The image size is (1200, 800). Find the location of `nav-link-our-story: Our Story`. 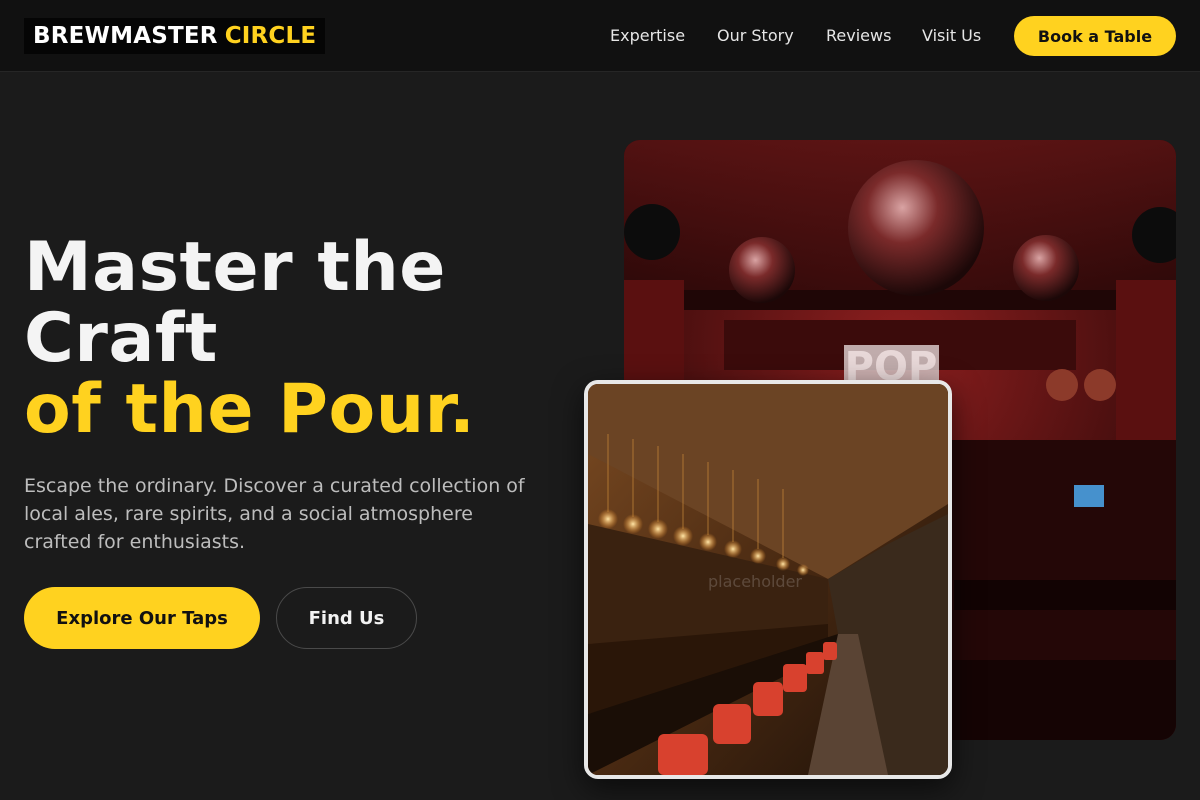

nav-link-our-story: Our Story is located at coordinates (755, 36).